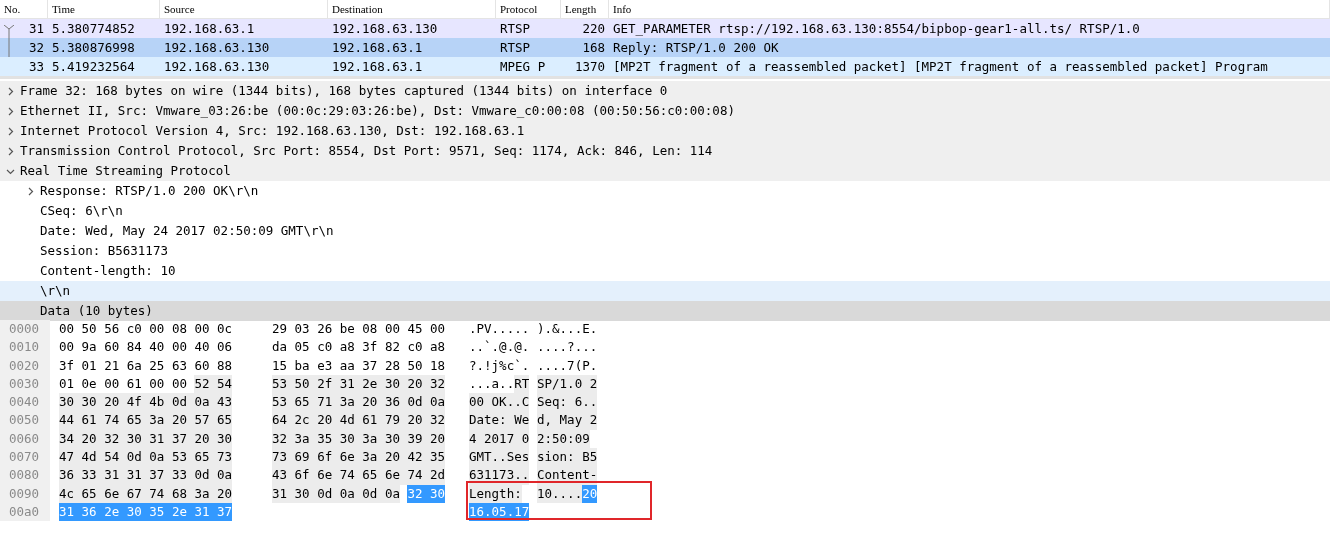 This screenshot has width=1330, height=533. Describe the element at coordinates (93, 47) in the screenshot. I see `table-cell: 5.380876998` at that location.